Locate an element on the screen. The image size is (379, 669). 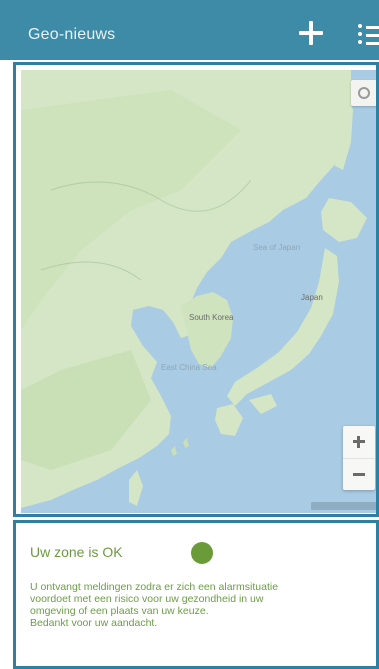
label-sea-of-japan: Sea of Japan is located at coordinates (276, 247).